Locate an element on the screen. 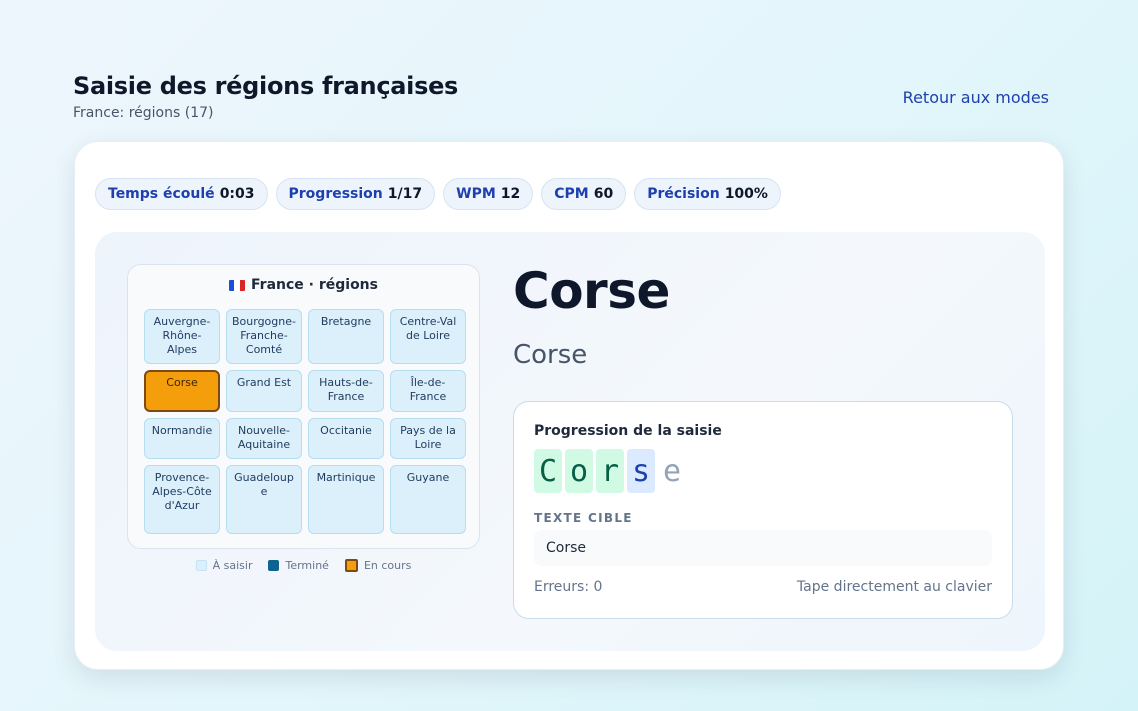 The width and height of the screenshot is (1138, 711). typed-char: o is located at coordinates (579, 471).